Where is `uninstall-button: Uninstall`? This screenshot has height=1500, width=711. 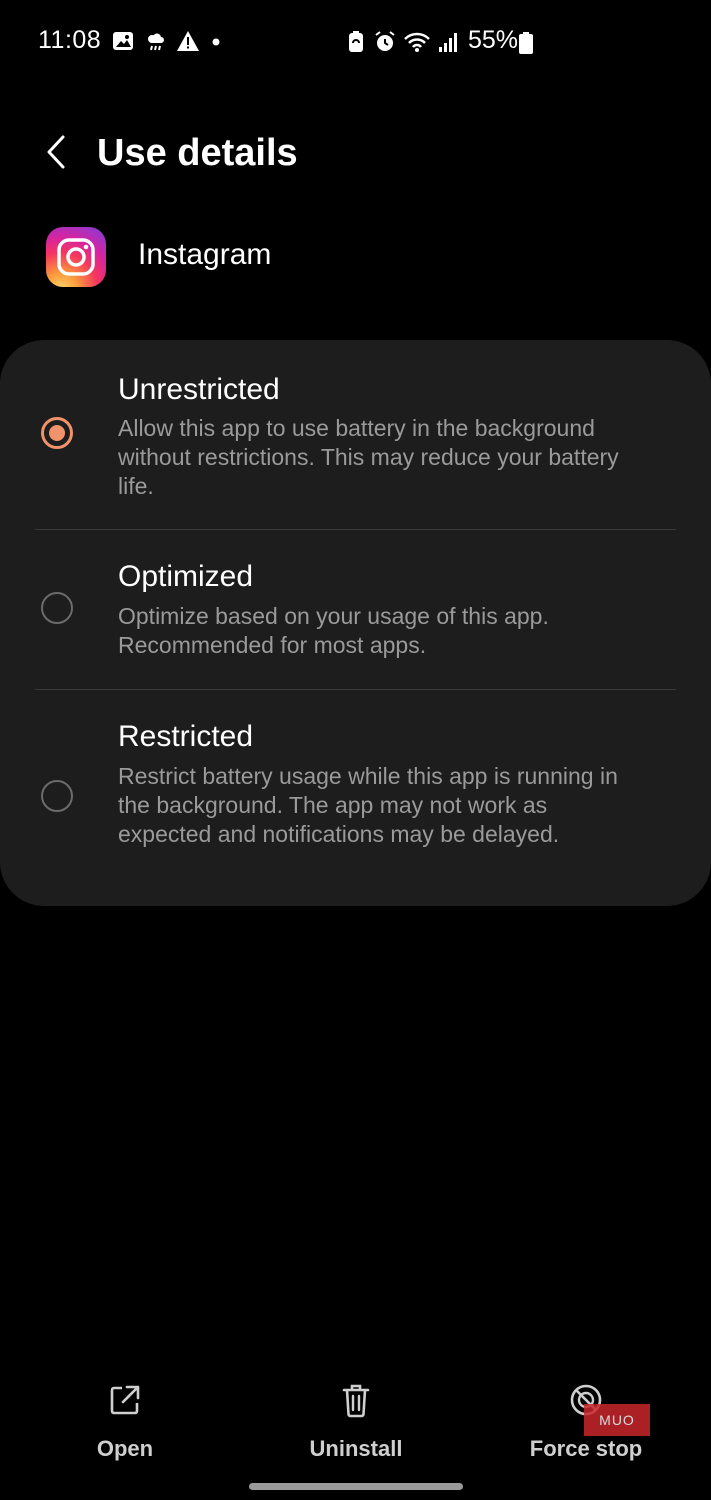 uninstall-button: Uninstall is located at coordinates (356, 1422).